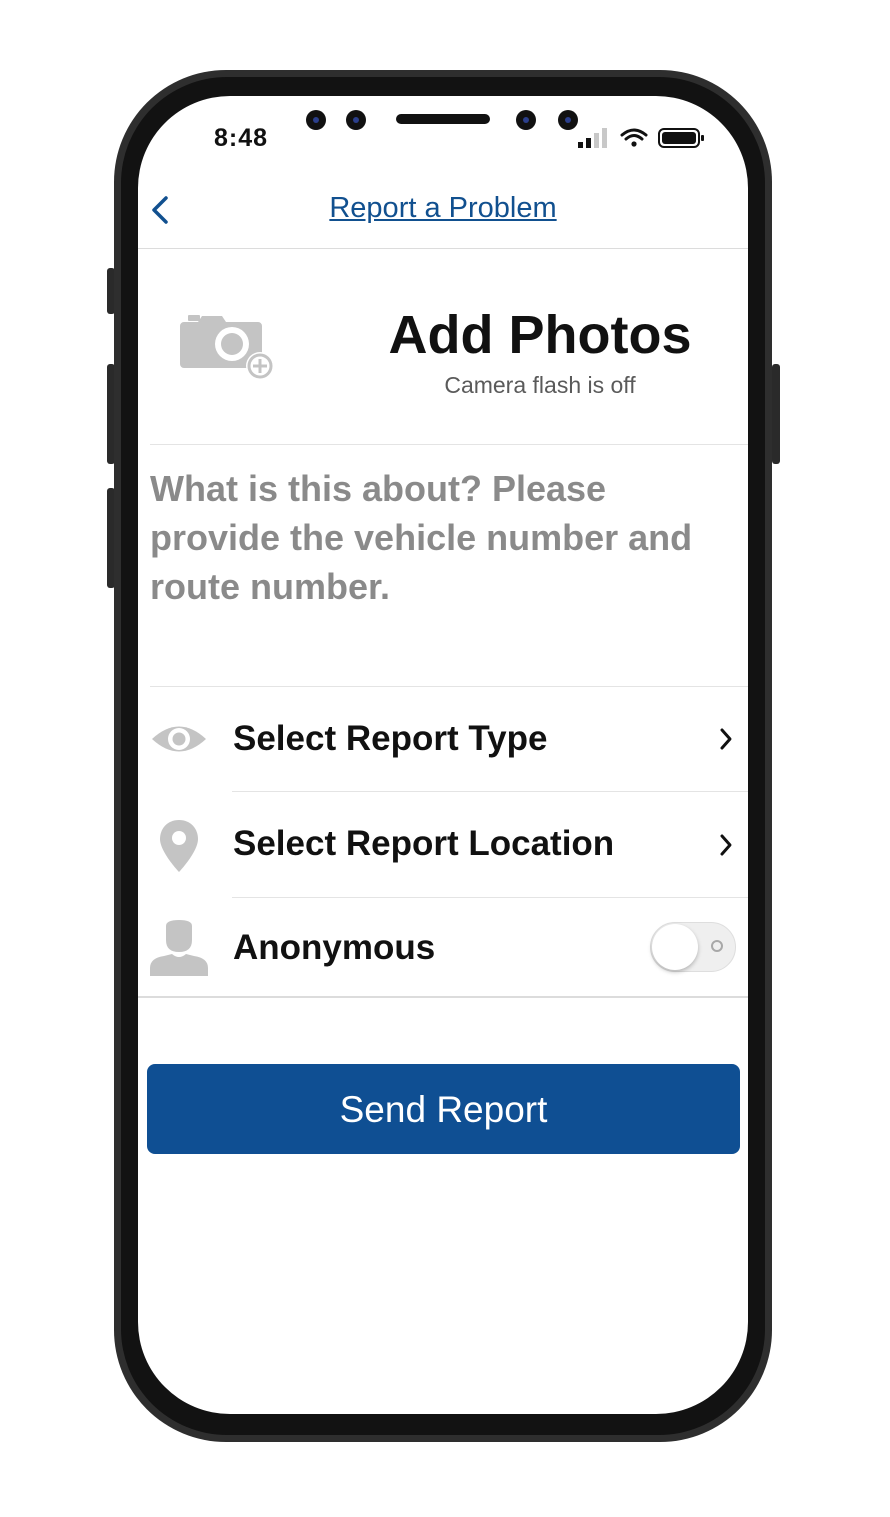  I want to click on wifi-icon, so click(634, 137).